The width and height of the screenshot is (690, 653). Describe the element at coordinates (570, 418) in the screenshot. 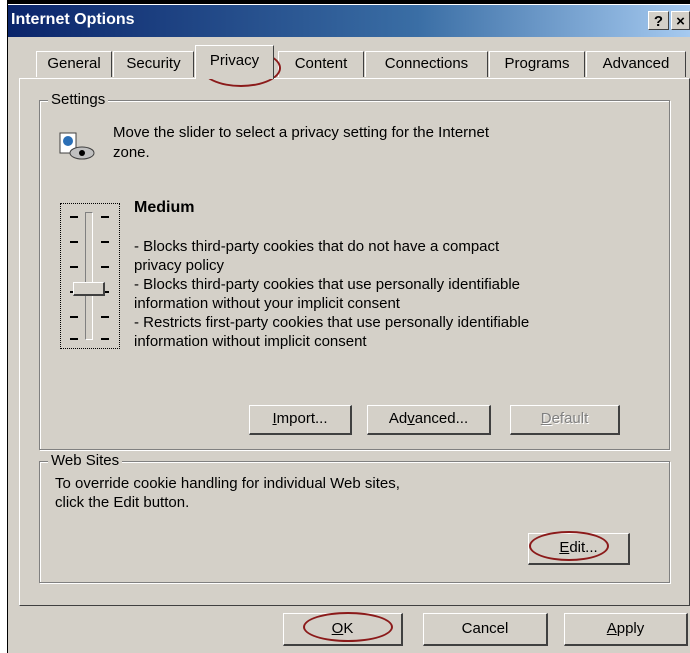

I see `button-label: efault` at that location.